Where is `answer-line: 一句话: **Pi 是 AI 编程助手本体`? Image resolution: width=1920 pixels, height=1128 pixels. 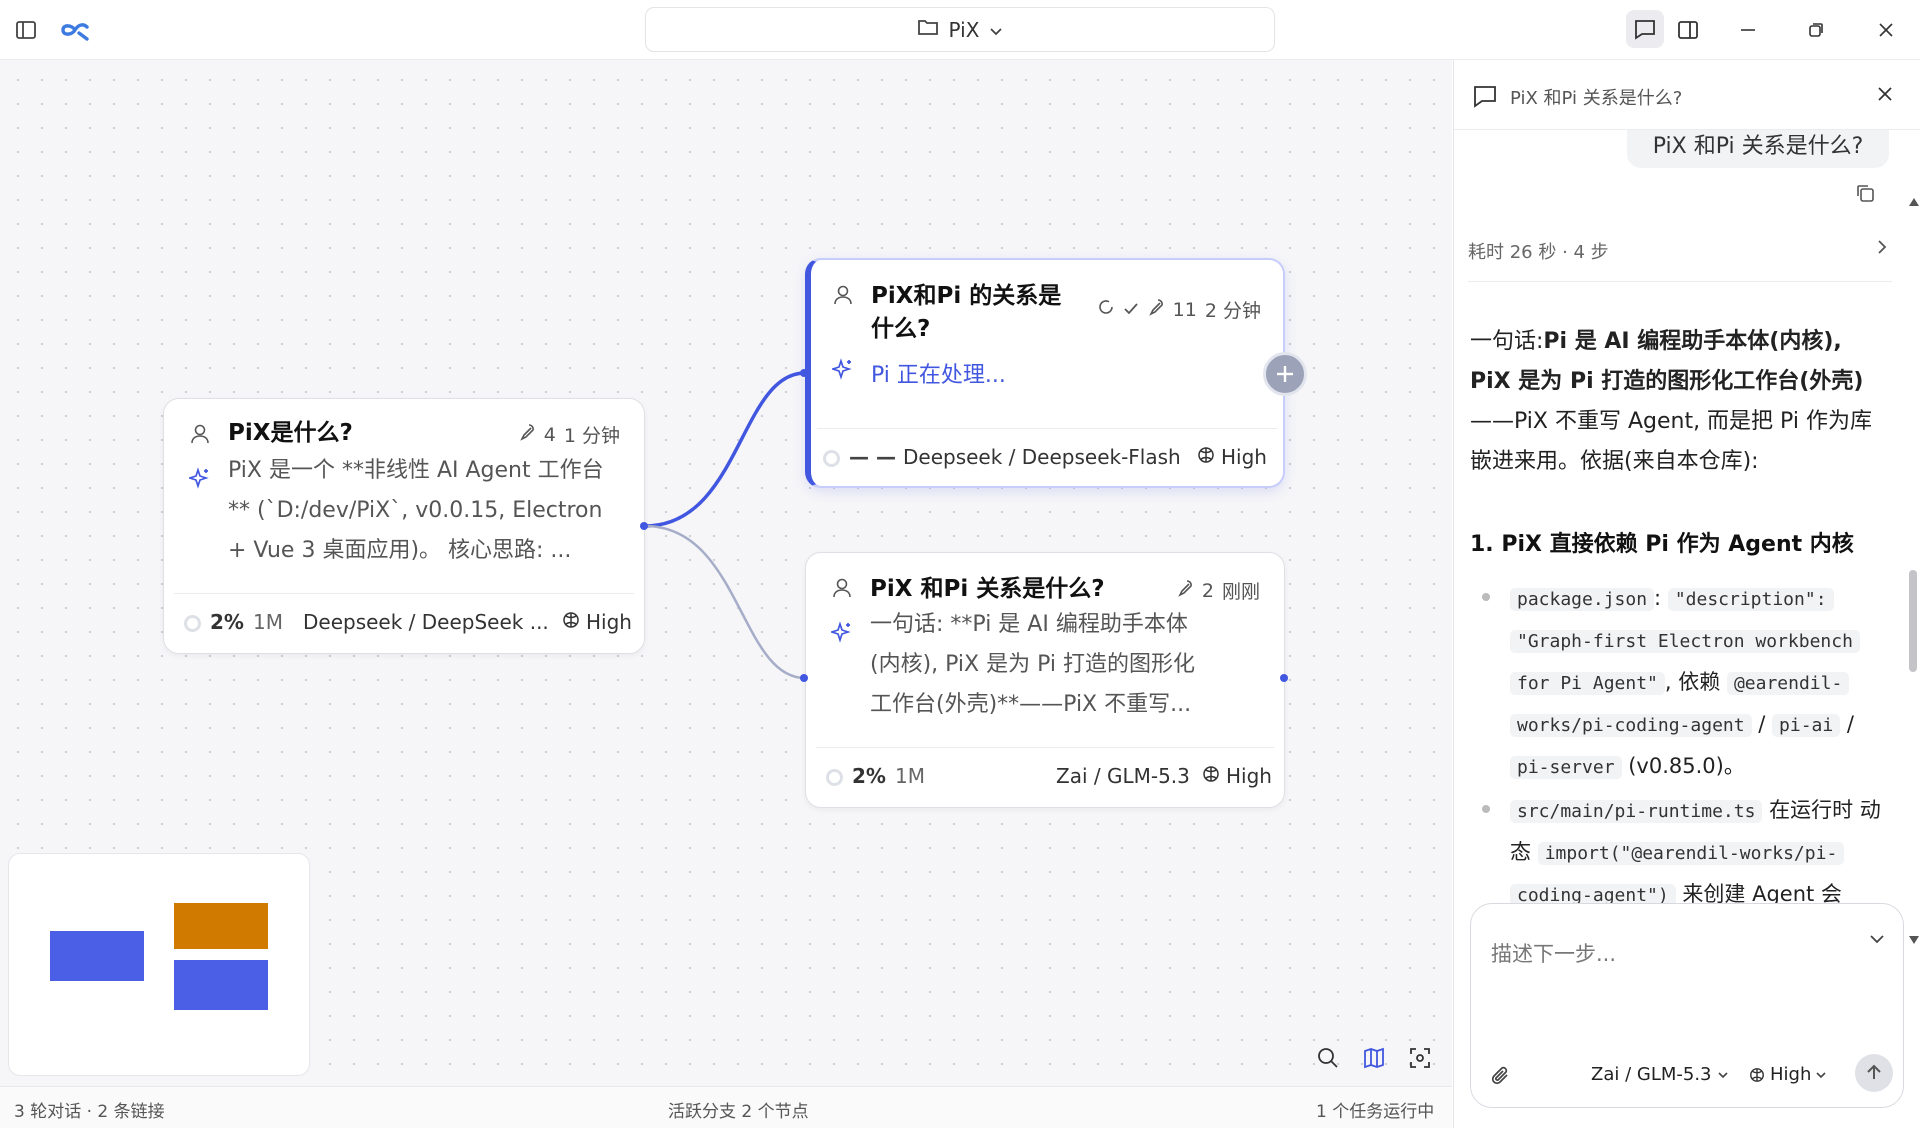
answer-line: 一句话: **Pi 是 AI 编程助手本体 is located at coordinates (1029, 624).